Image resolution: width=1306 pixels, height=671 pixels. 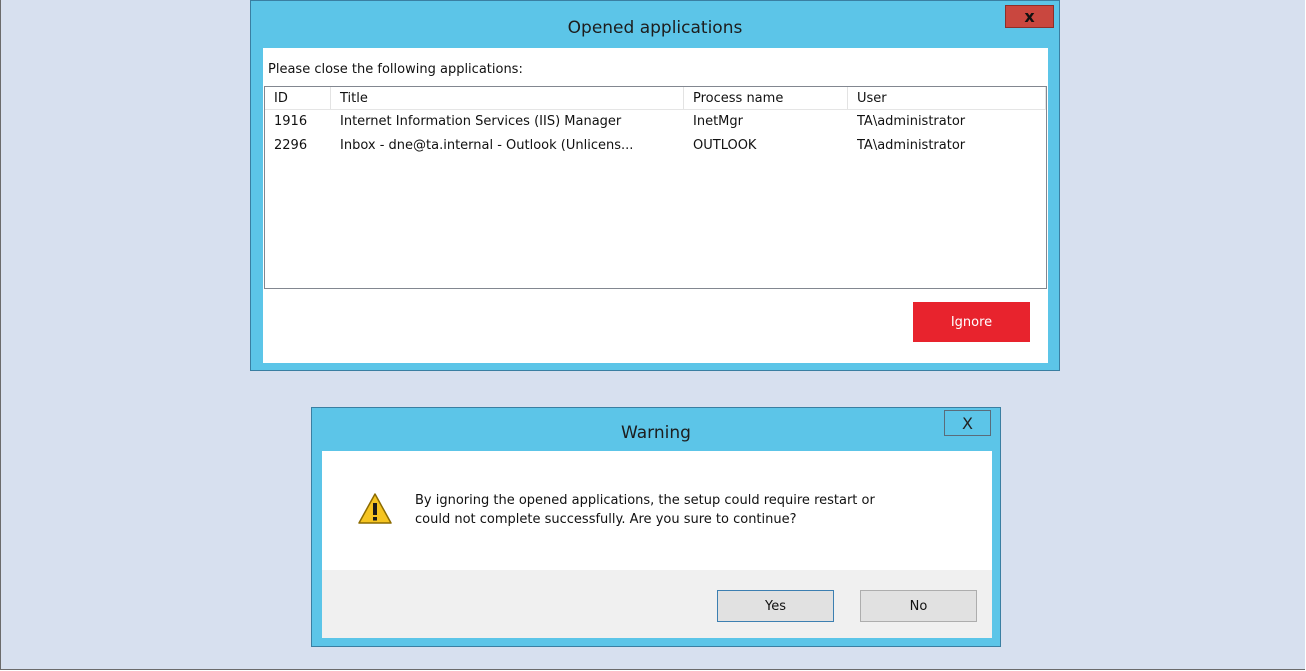 What do you see at coordinates (657, 604) in the screenshot?
I see `button-bar: Yes No` at bounding box center [657, 604].